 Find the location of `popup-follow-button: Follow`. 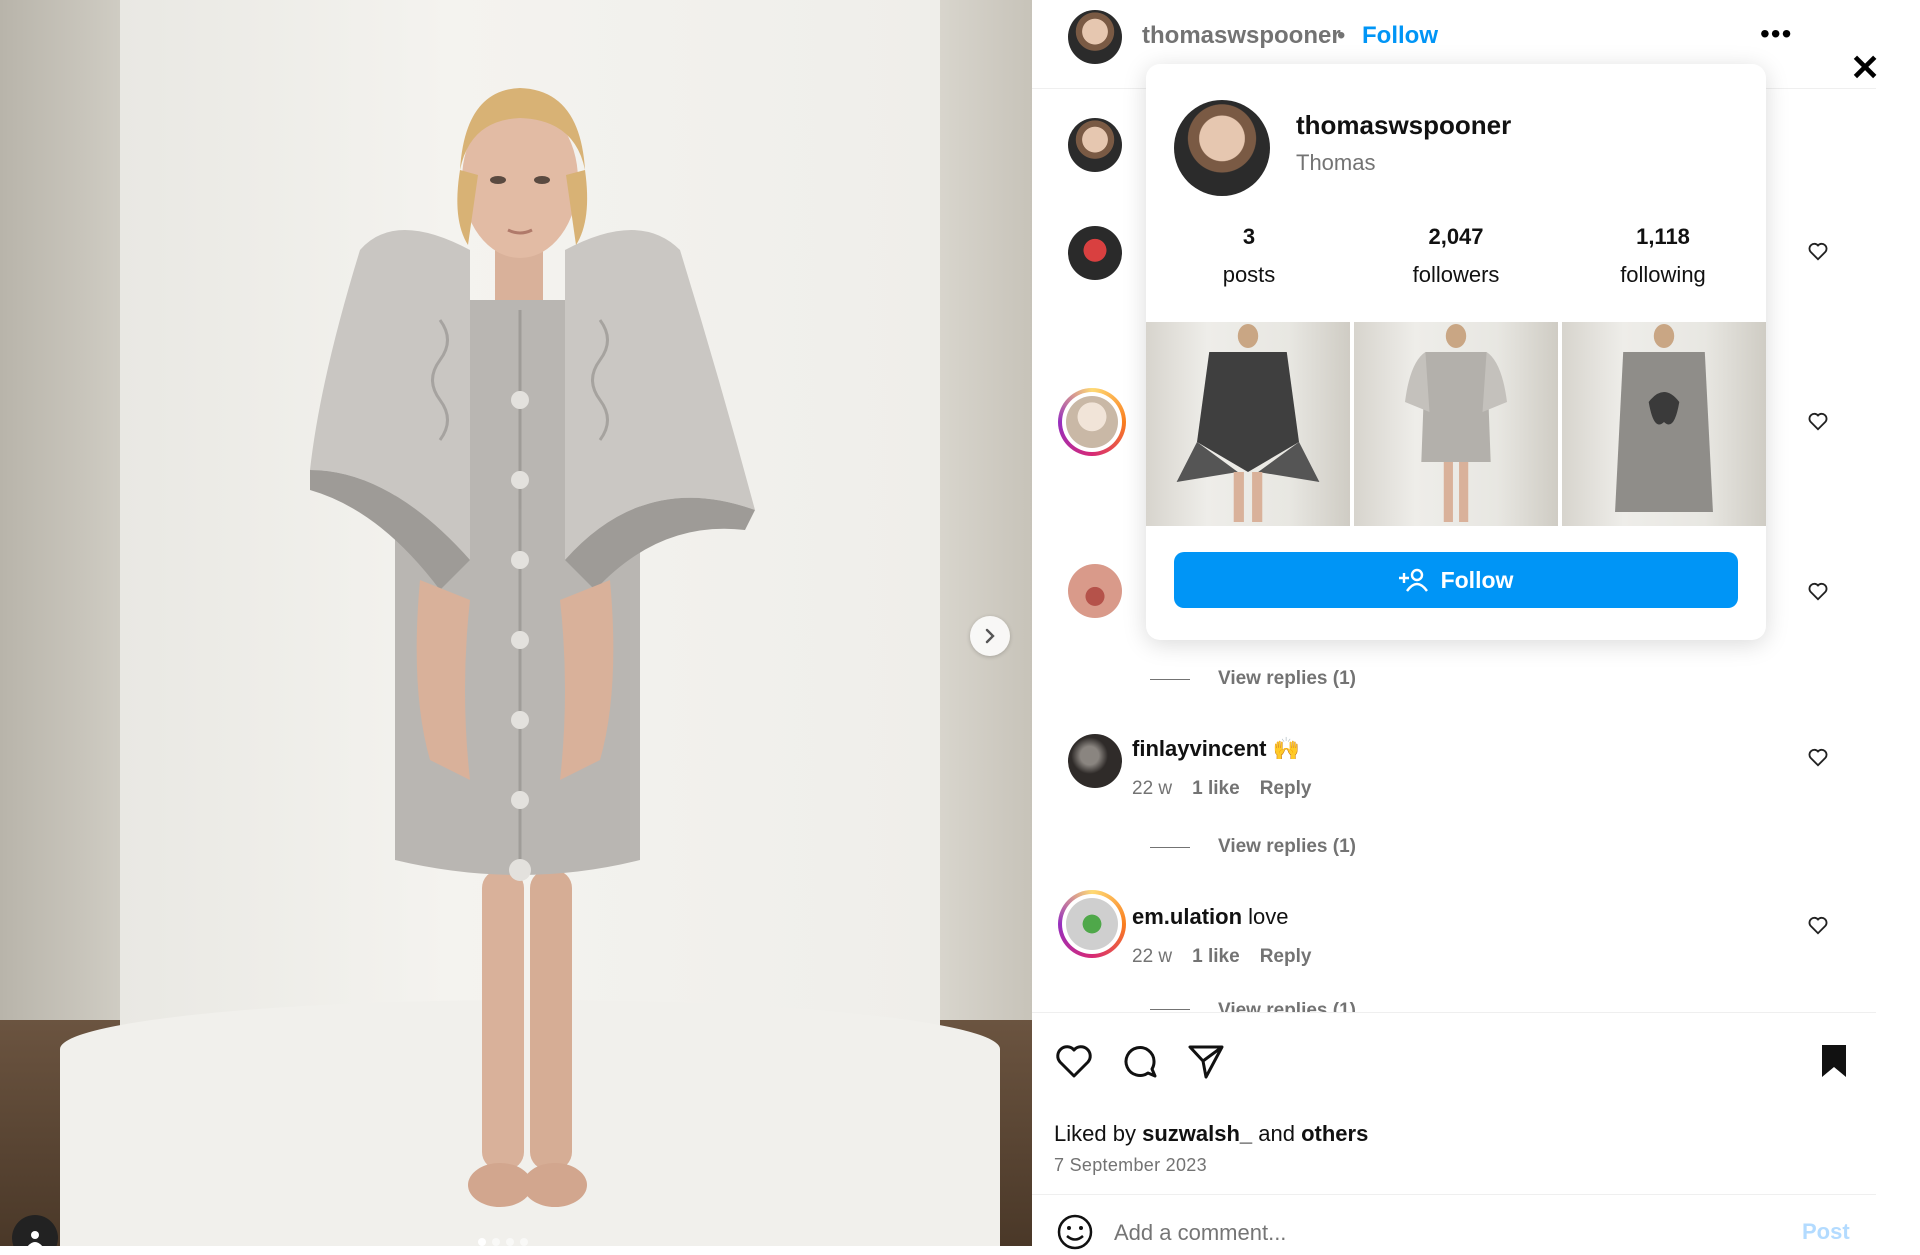

popup-follow-button: Follow is located at coordinates (1456, 580).